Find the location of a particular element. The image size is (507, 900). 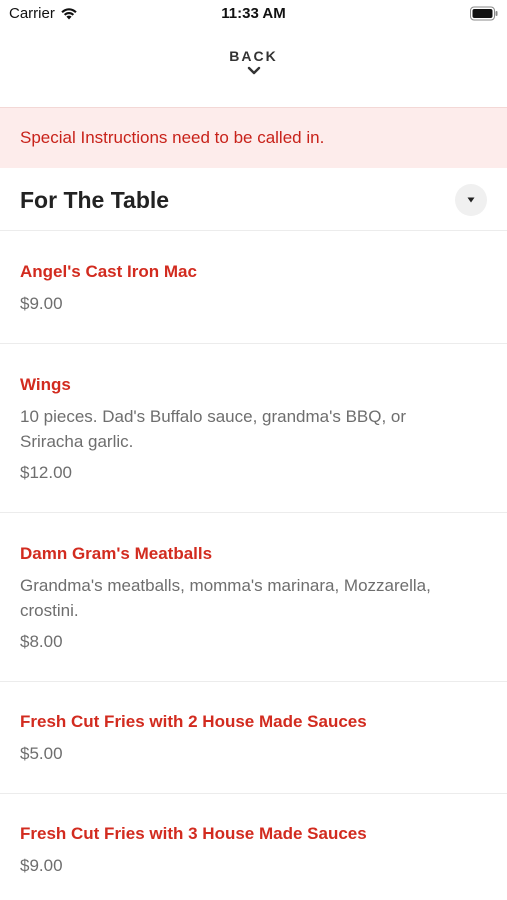

item-name: Wings is located at coordinates (45, 384).